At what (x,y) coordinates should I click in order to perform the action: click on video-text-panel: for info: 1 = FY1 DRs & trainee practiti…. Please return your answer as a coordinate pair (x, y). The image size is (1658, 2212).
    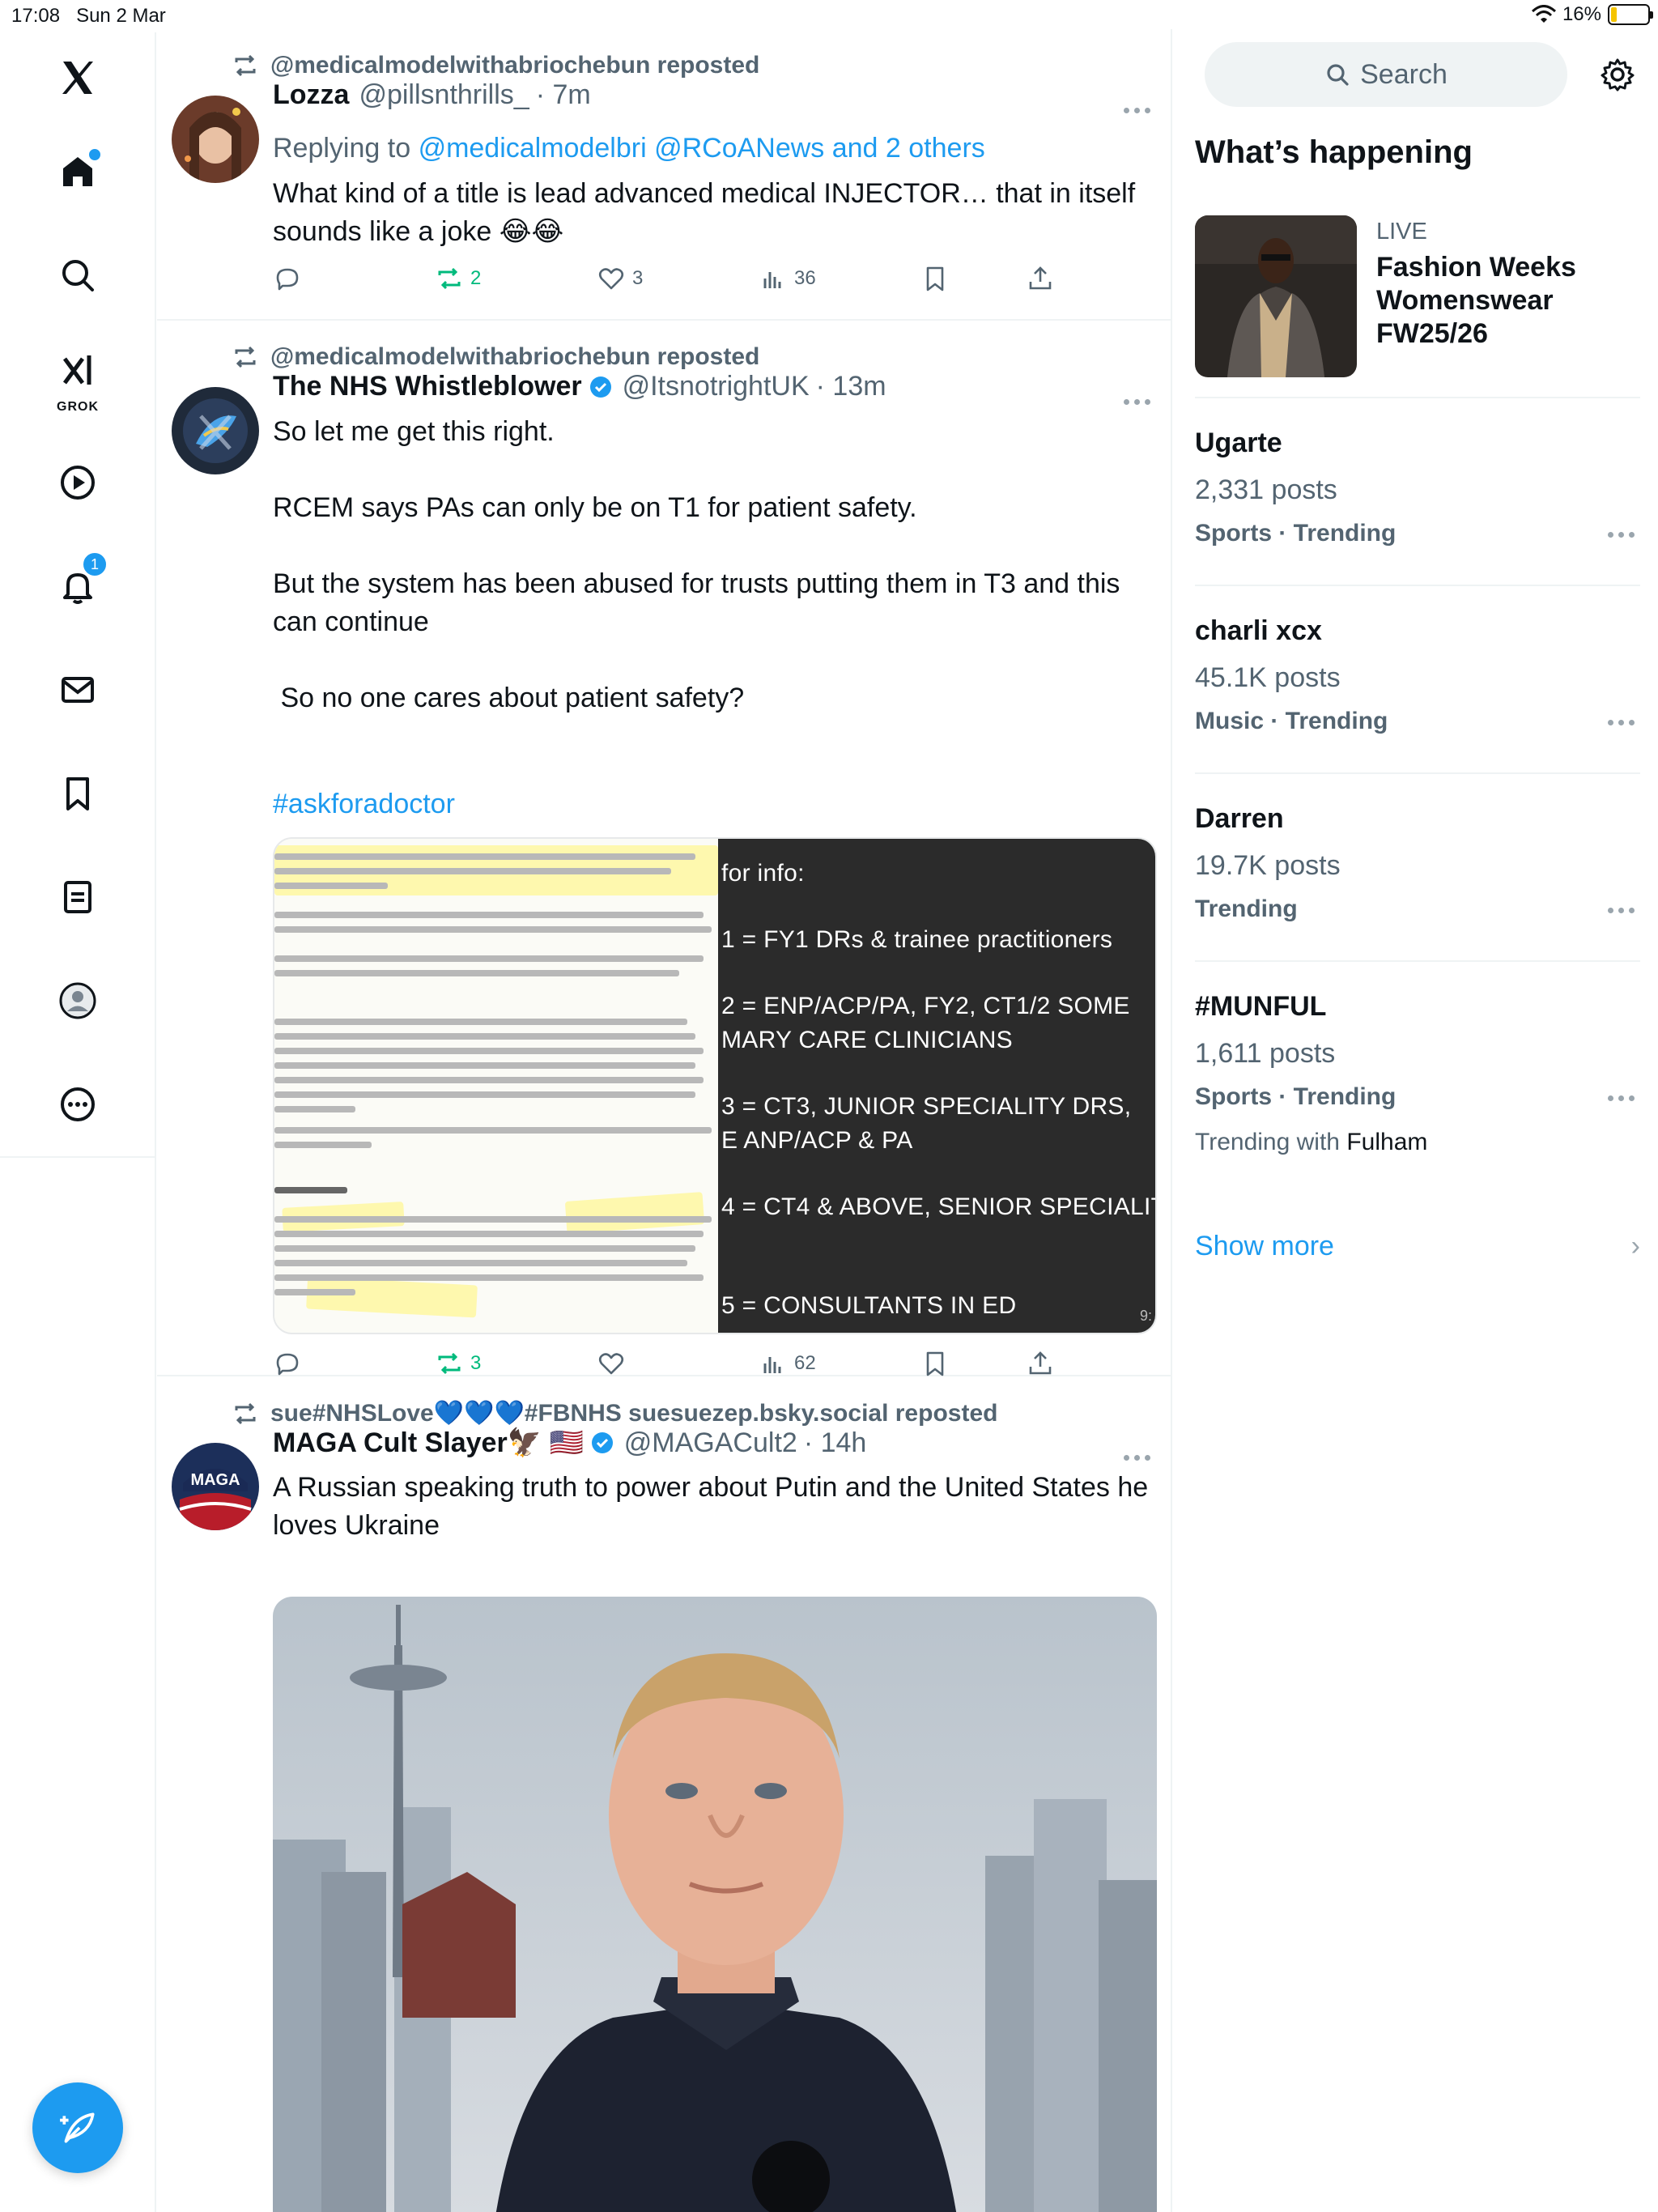
    Looking at the image, I should click on (936, 1086).